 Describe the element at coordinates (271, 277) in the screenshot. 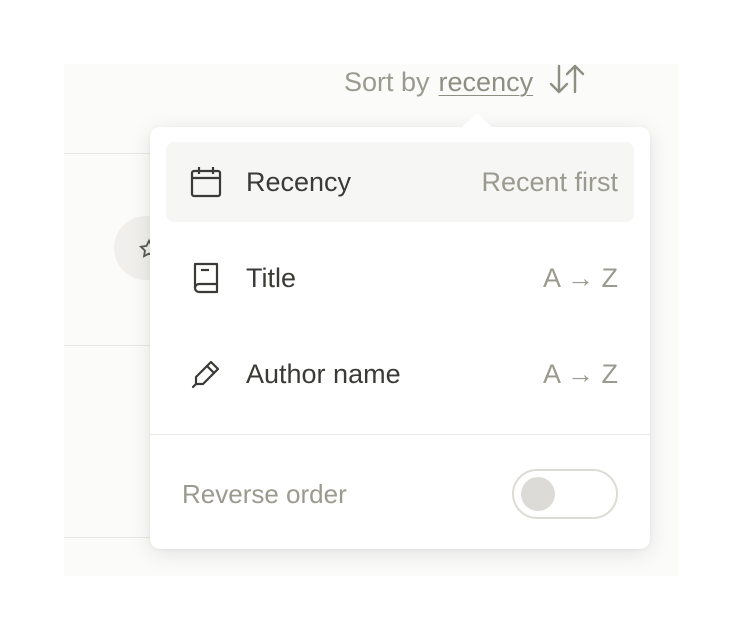

I see `option-label: Title` at that location.